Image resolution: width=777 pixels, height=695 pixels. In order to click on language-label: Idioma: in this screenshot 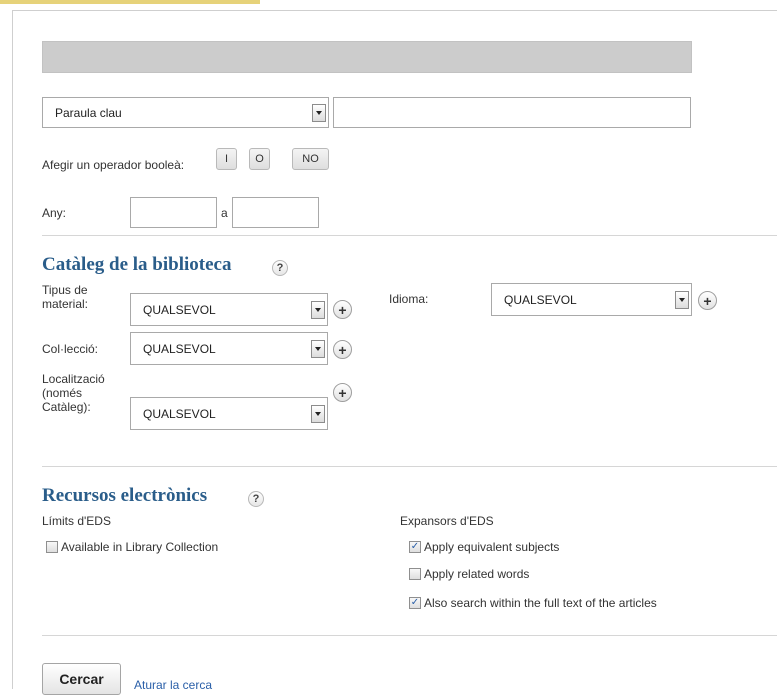, I will do `click(409, 299)`.